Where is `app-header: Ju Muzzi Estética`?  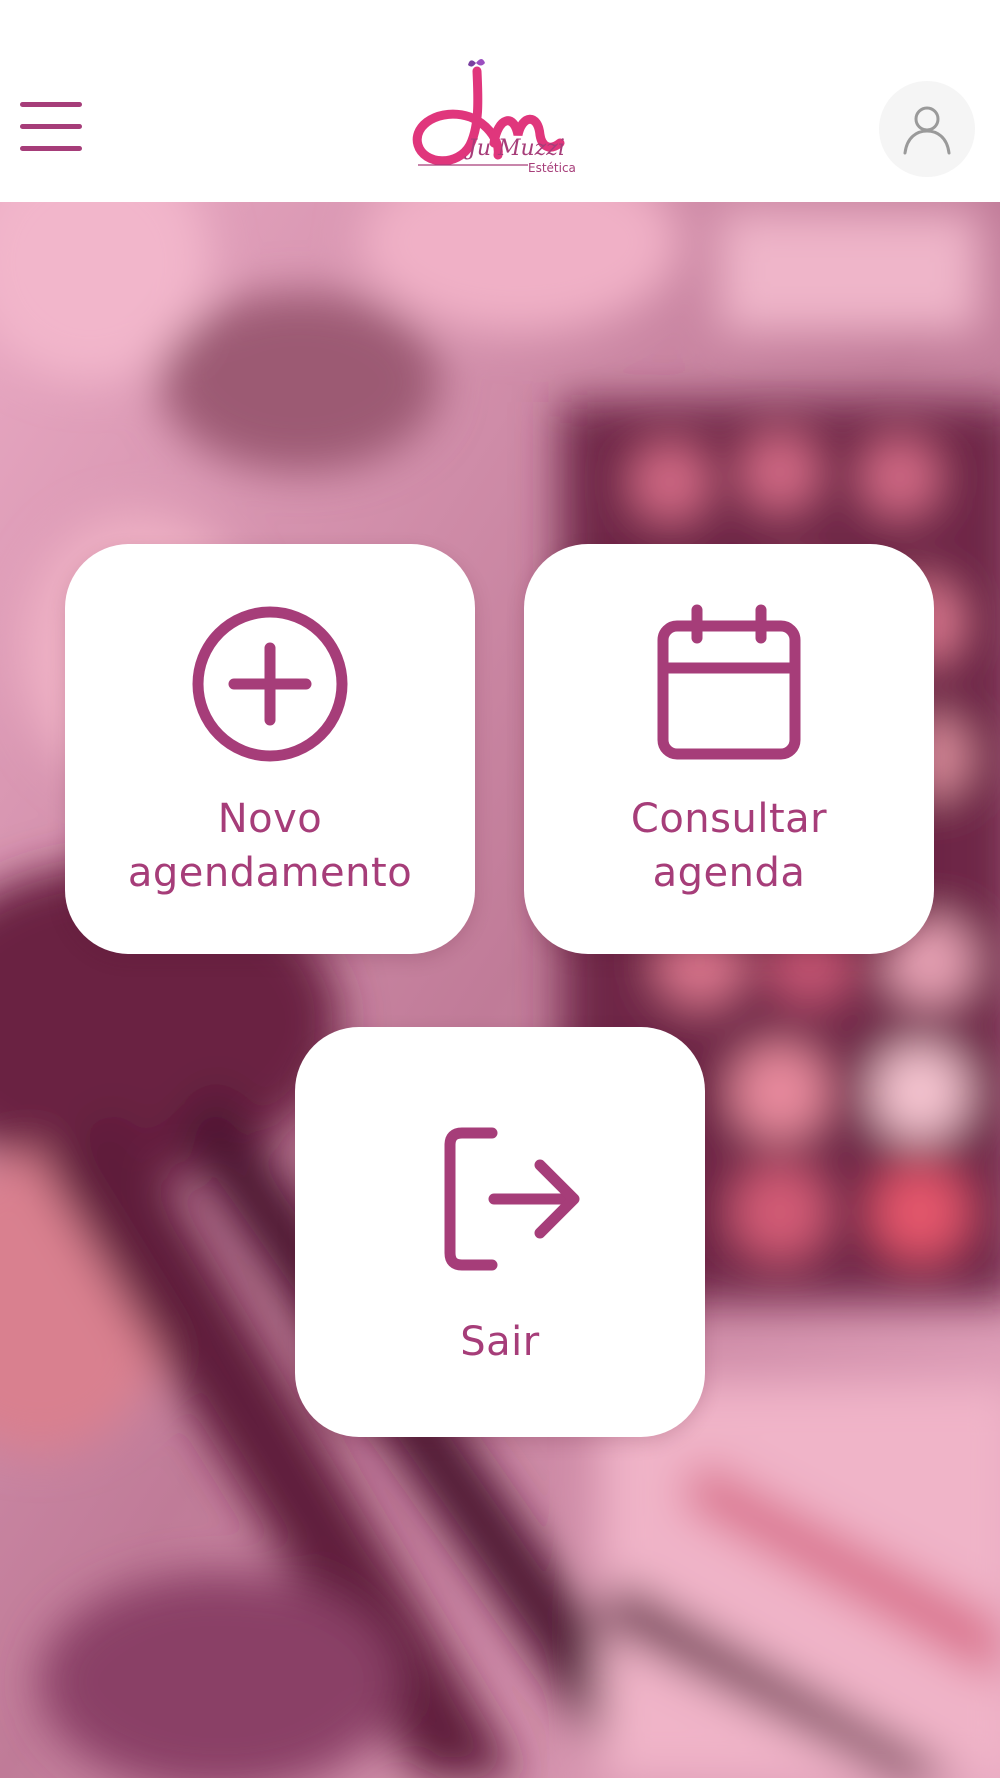 app-header: Ju Muzzi Estética is located at coordinates (500, 101).